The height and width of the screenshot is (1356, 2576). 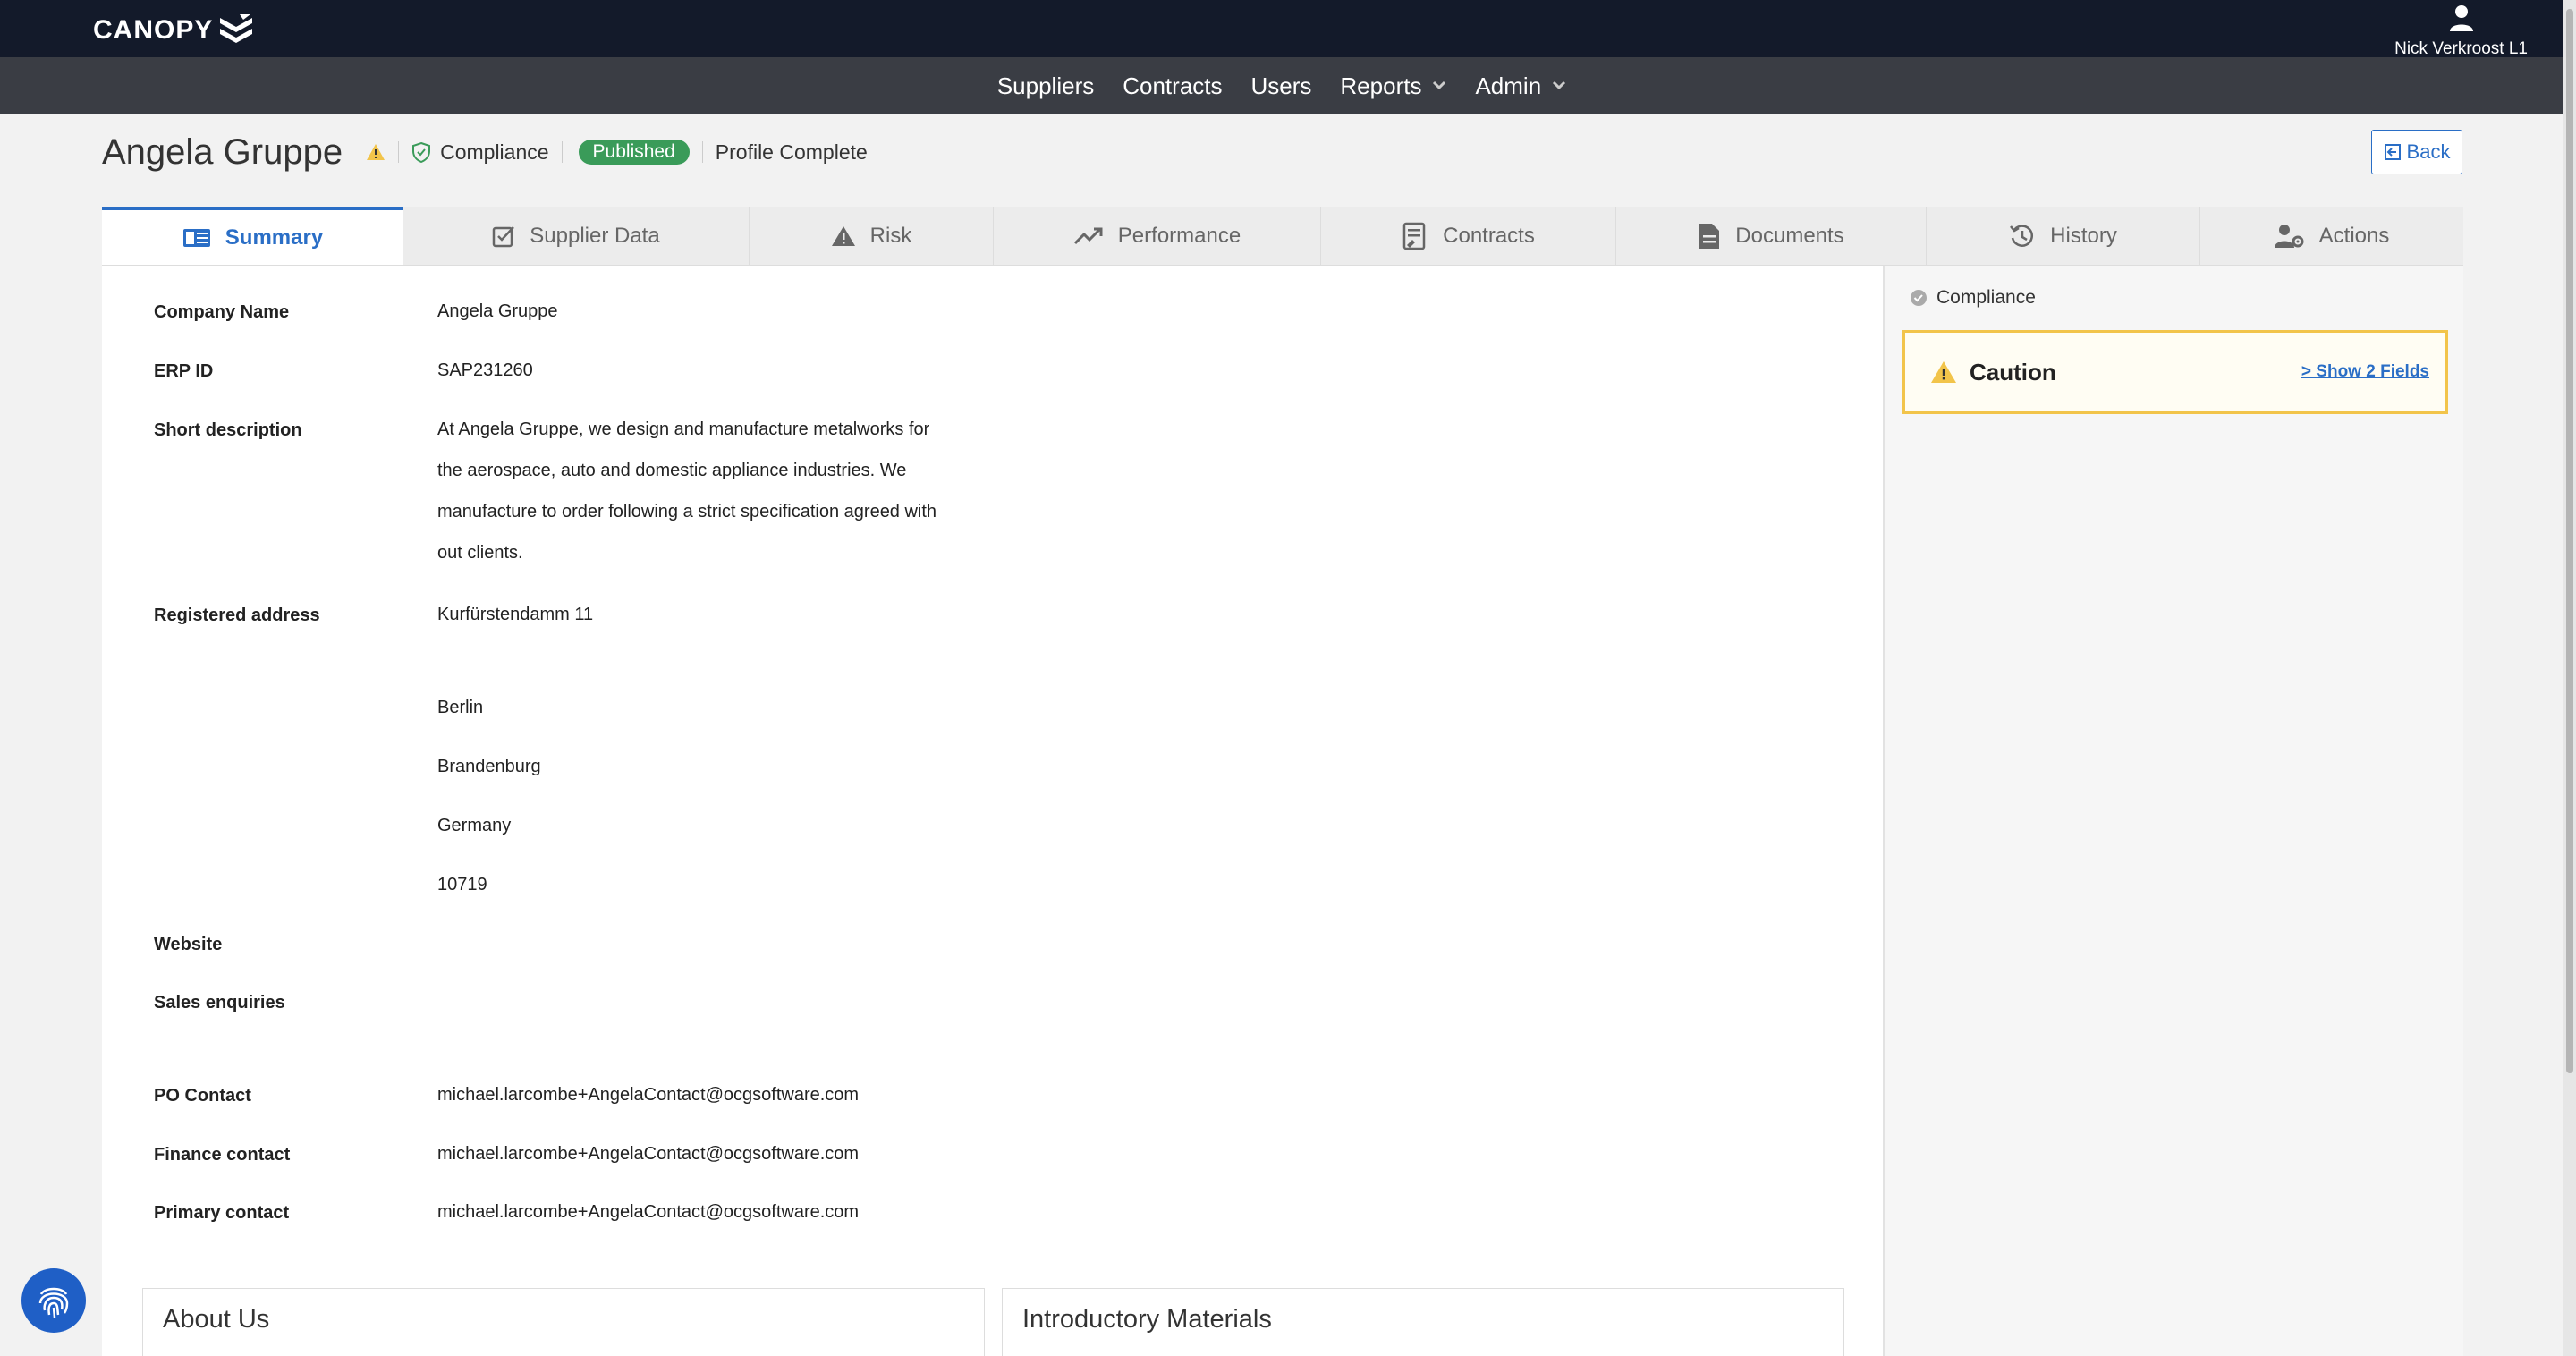 I want to click on erp-id-label: ERP ID, so click(x=184, y=371).